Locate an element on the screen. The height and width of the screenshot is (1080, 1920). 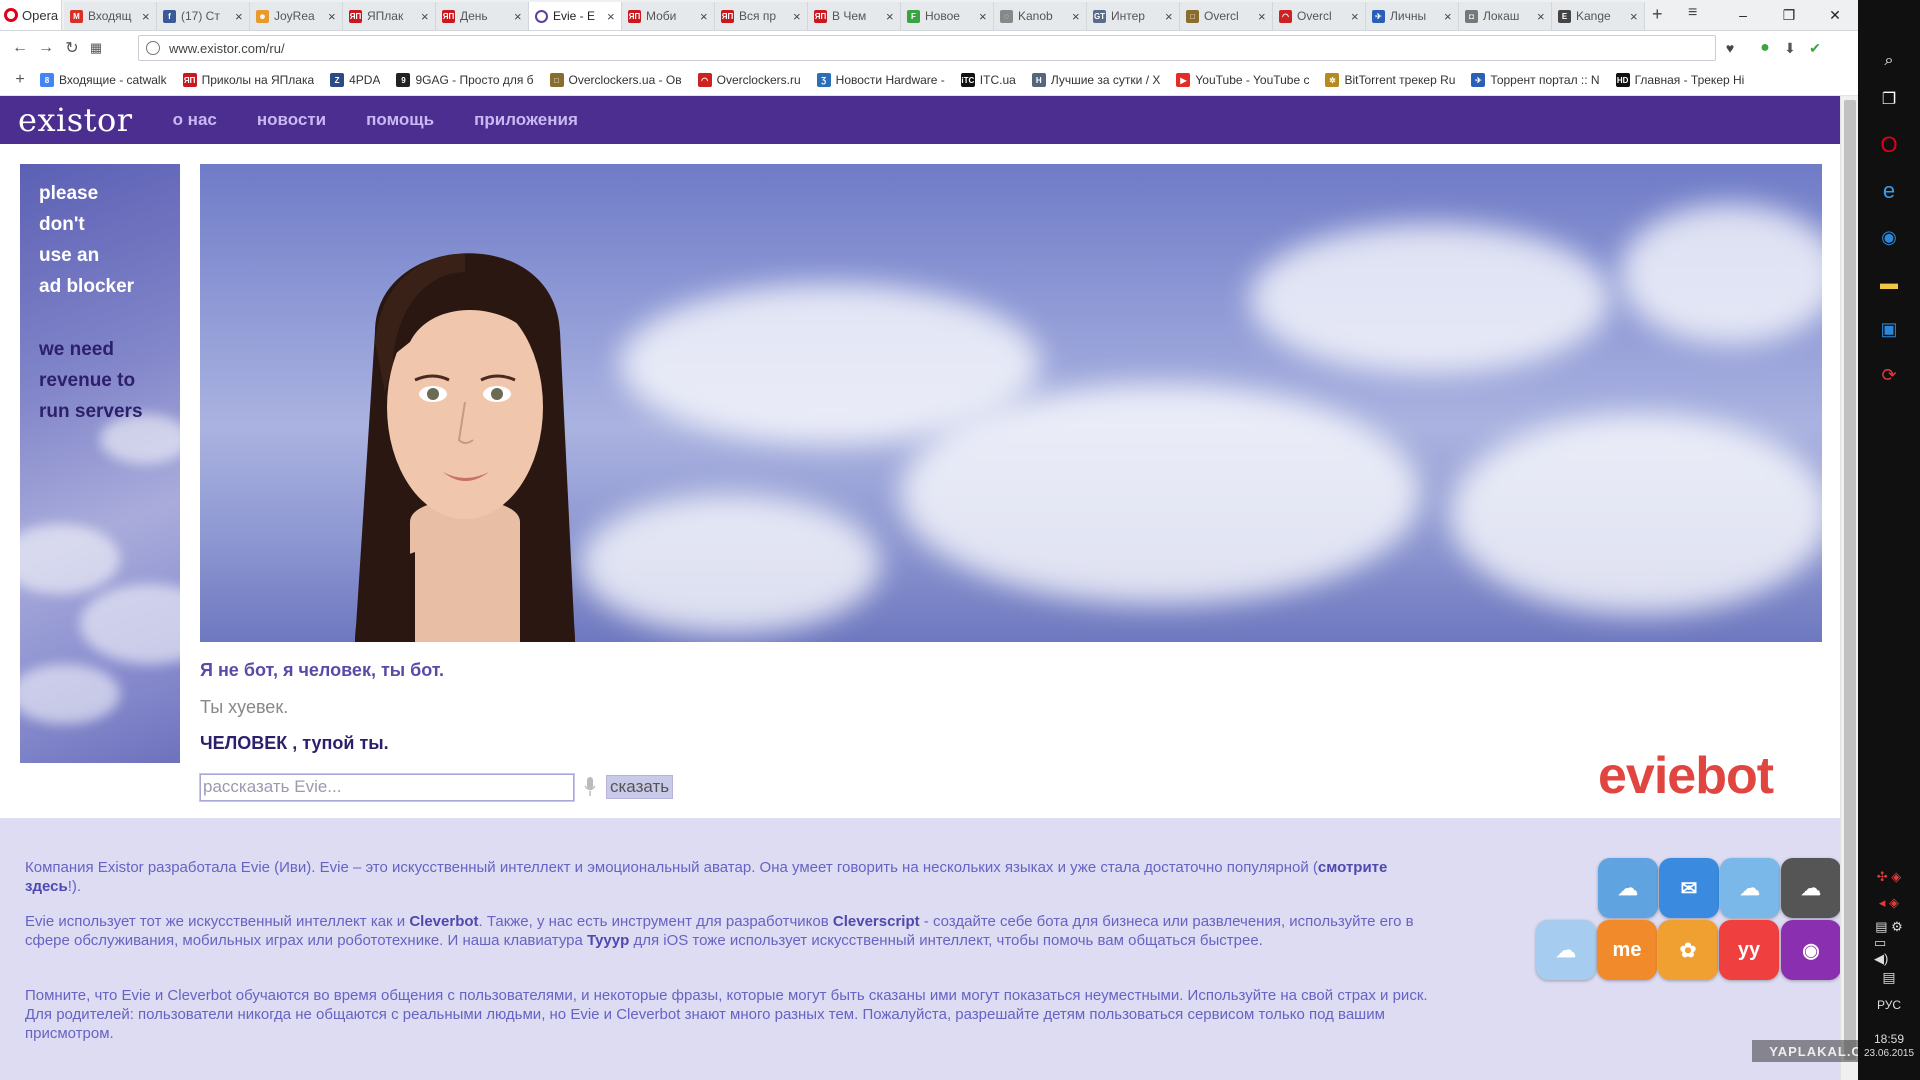
nav-apps: приложения is located at coordinates (526, 120).